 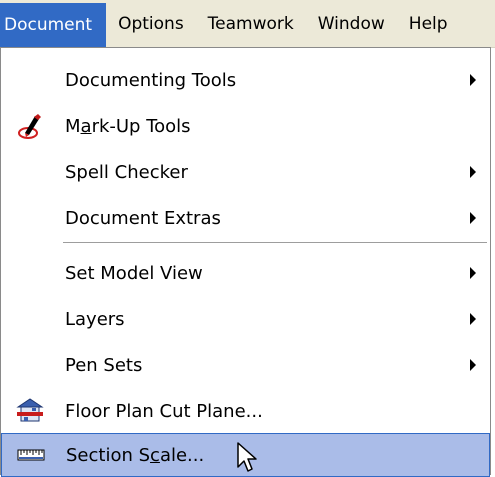 What do you see at coordinates (275, 243) in the screenshot?
I see `menu-separator` at bounding box center [275, 243].